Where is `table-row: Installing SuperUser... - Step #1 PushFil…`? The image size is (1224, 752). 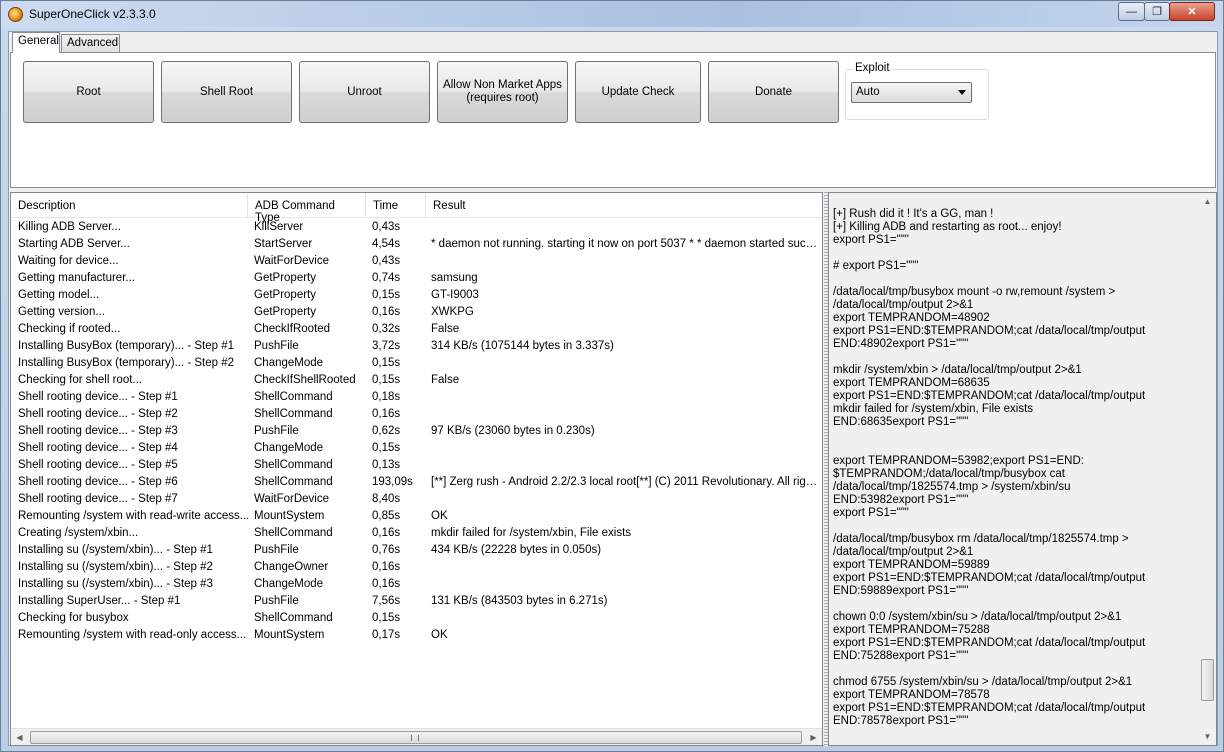
table-row: Installing SuperUser... - Step #1 PushFil… is located at coordinates (416, 601).